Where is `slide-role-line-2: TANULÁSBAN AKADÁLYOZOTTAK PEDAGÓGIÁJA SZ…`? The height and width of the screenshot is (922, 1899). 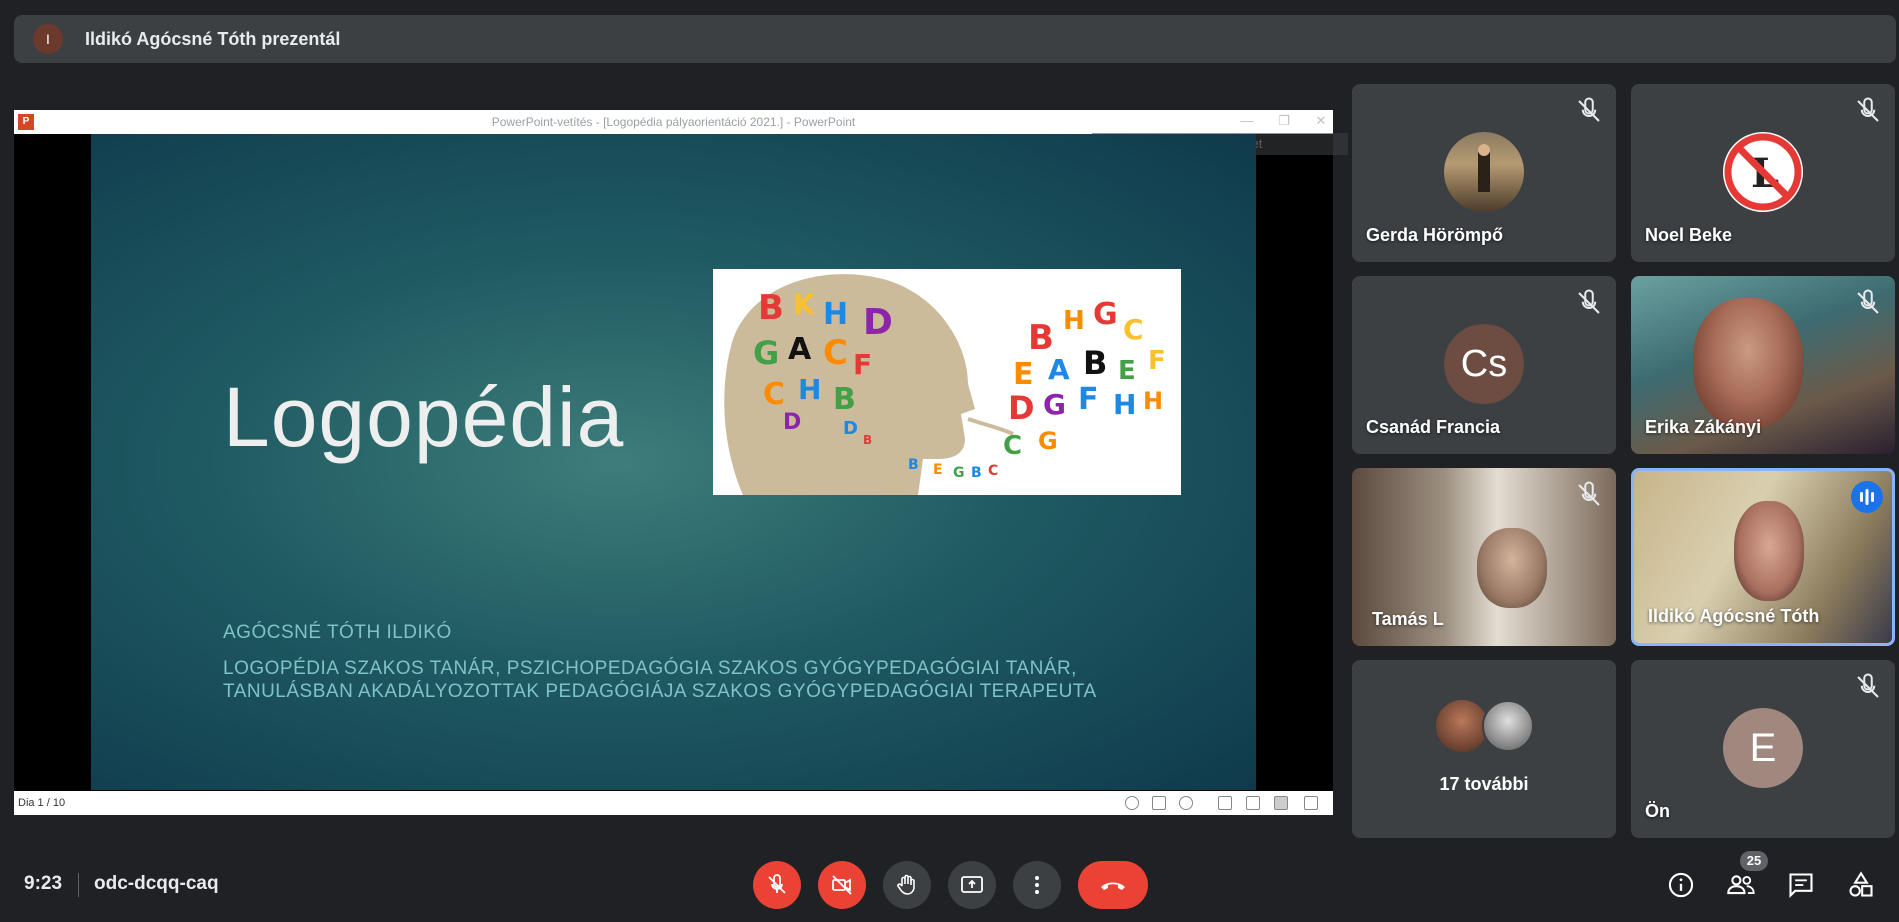
slide-role-line-2: TANULÁSBAN AKADÁLYOZOTTAK PEDAGÓGIÁJA SZ… is located at coordinates (660, 691).